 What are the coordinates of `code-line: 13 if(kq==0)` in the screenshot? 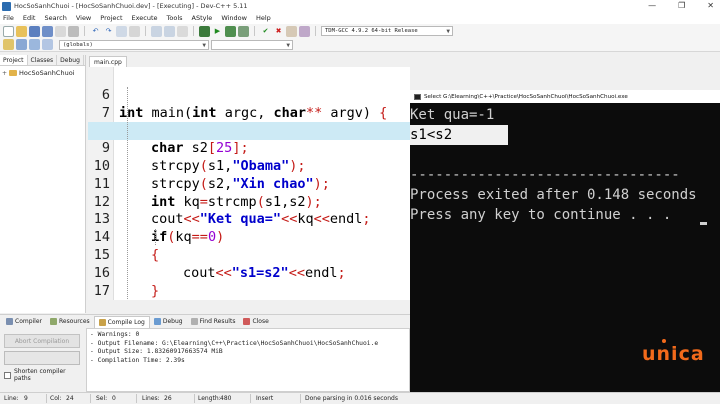 It's located at (249, 219).